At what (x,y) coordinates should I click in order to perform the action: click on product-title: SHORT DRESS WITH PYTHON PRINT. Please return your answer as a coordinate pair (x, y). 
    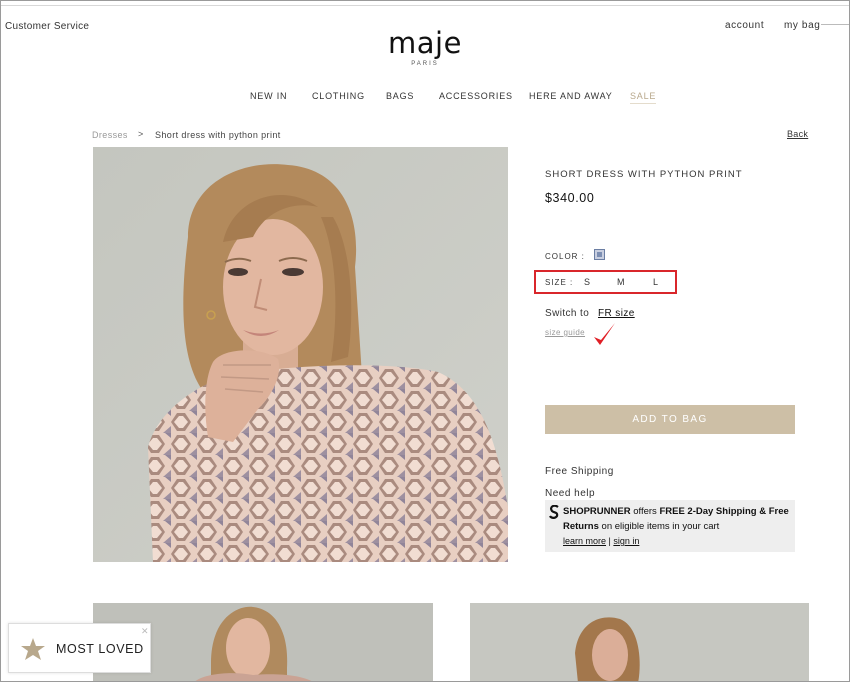
    Looking at the image, I should click on (644, 174).